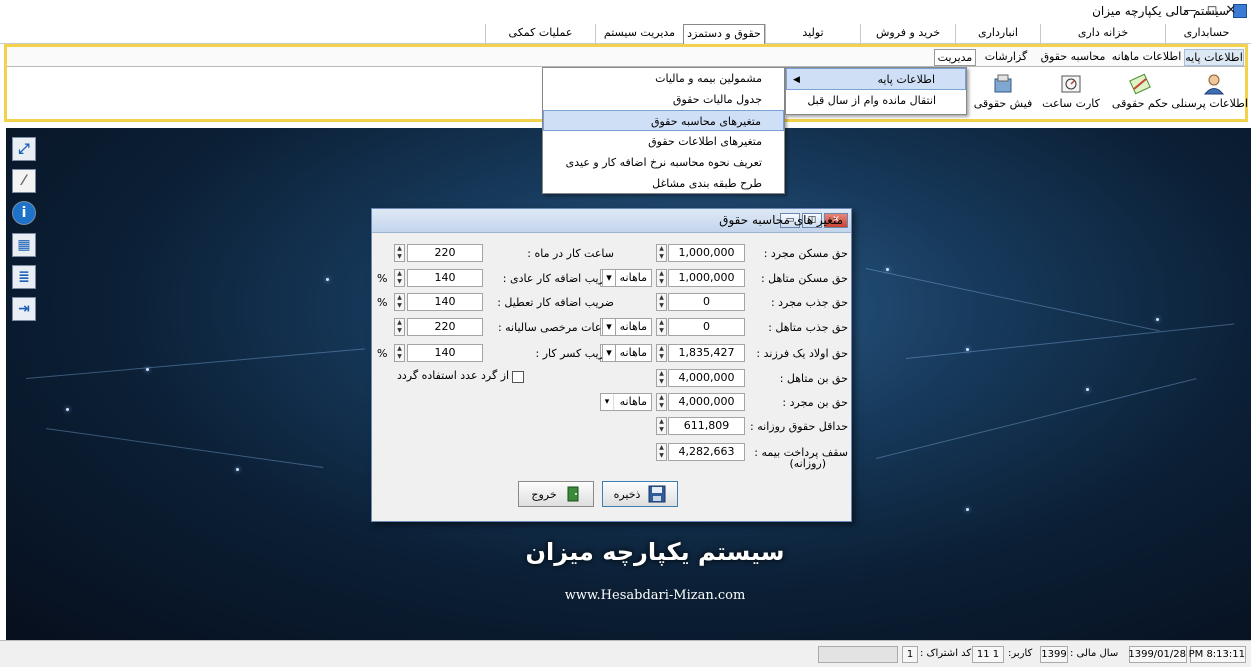 The image size is (1251, 667). What do you see at coordinates (1020, 653) in the screenshot?
I see `user-label: کاربر:` at bounding box center [1020, 653].